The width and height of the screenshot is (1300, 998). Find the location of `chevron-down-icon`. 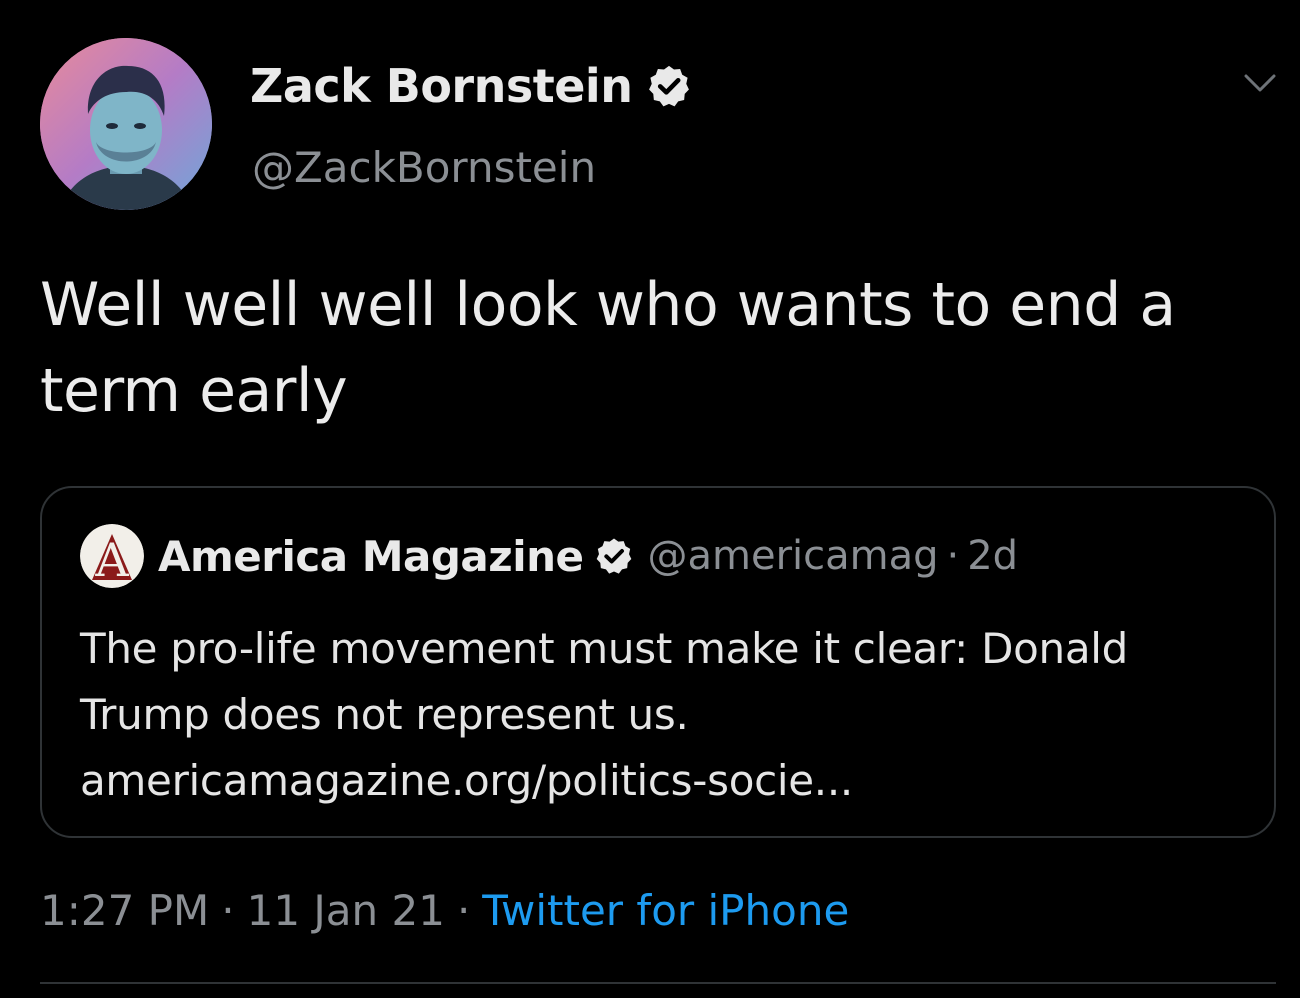

chevron-down-icon is located at coordinates (1260, 83).